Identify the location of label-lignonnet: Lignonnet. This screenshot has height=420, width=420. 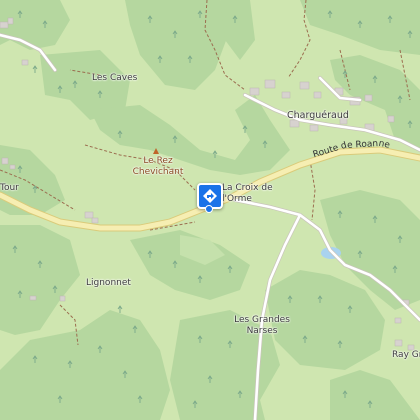
(108, 283).